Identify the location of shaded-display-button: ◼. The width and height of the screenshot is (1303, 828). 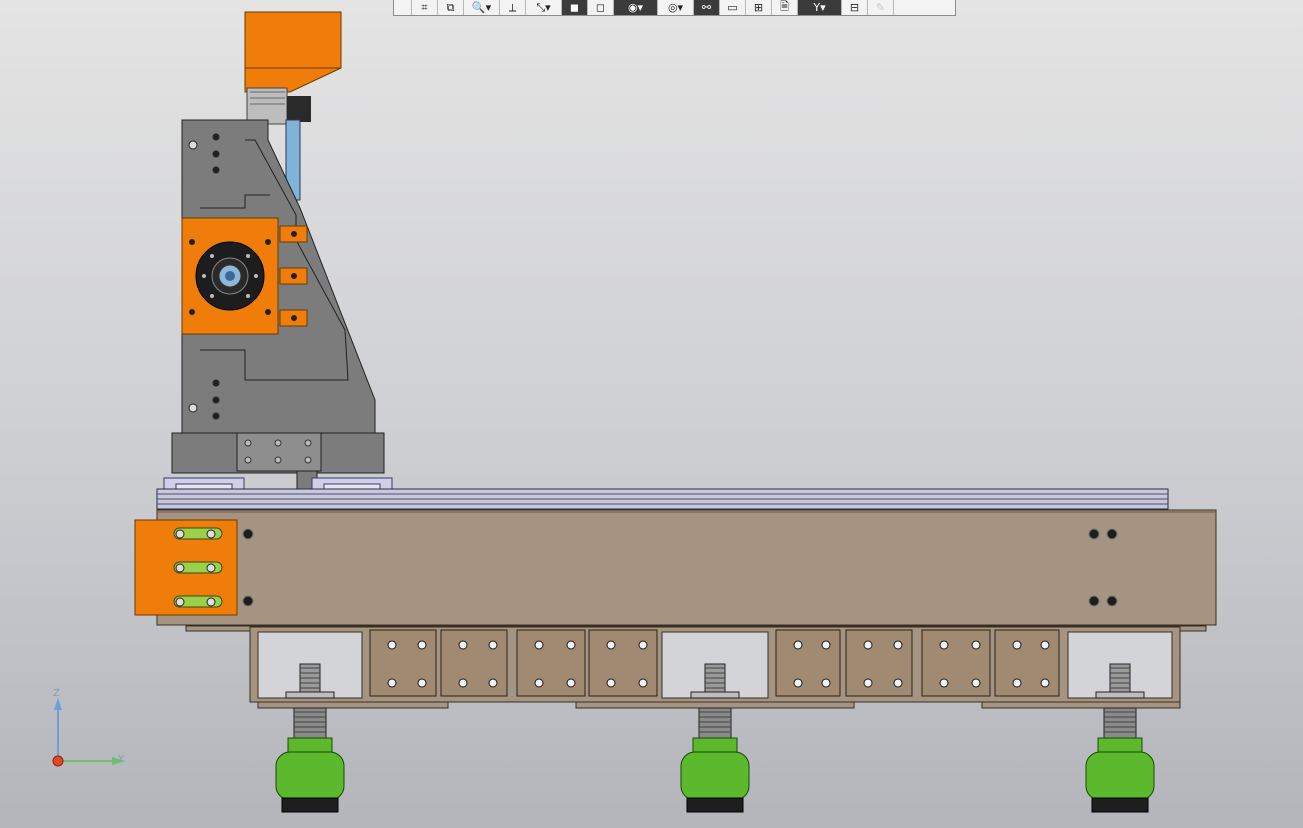
(575, 7).